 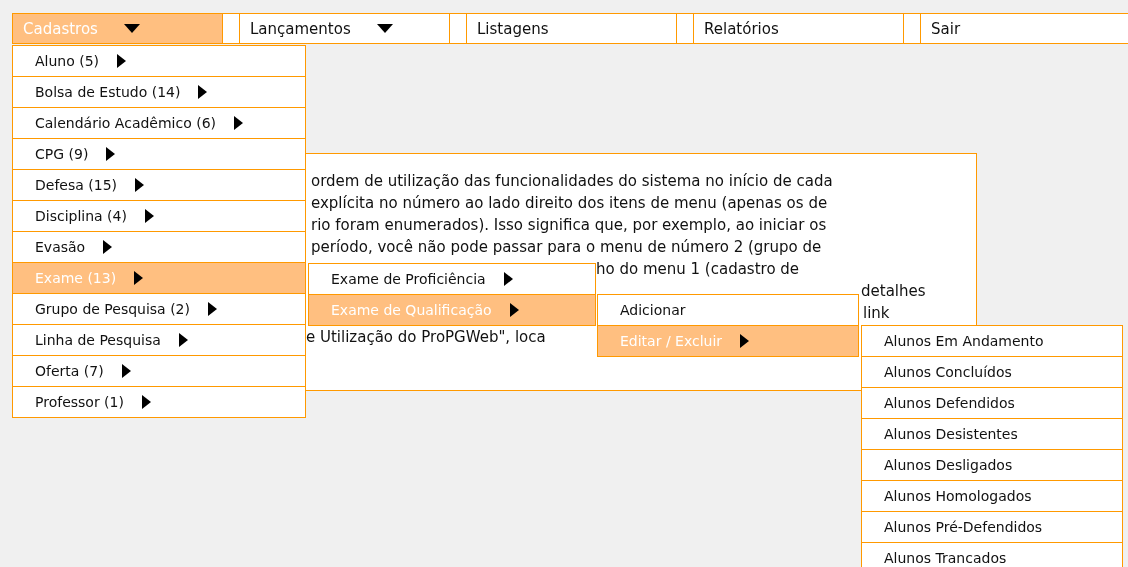 What do you see at coordinates (159, 216) in the screenshot?
I see `menu-item: Disciplina (4)` at bounding box center [159, 216].